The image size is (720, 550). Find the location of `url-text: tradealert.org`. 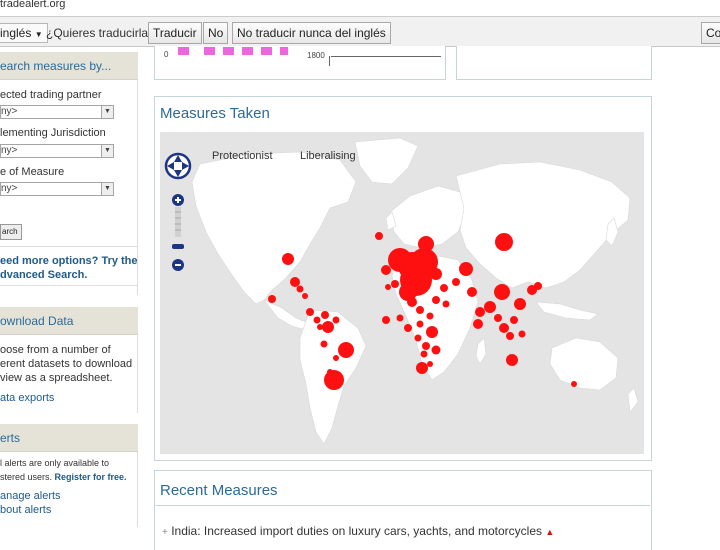

url-text: tradealert.org is located at coordinates (33, 5).